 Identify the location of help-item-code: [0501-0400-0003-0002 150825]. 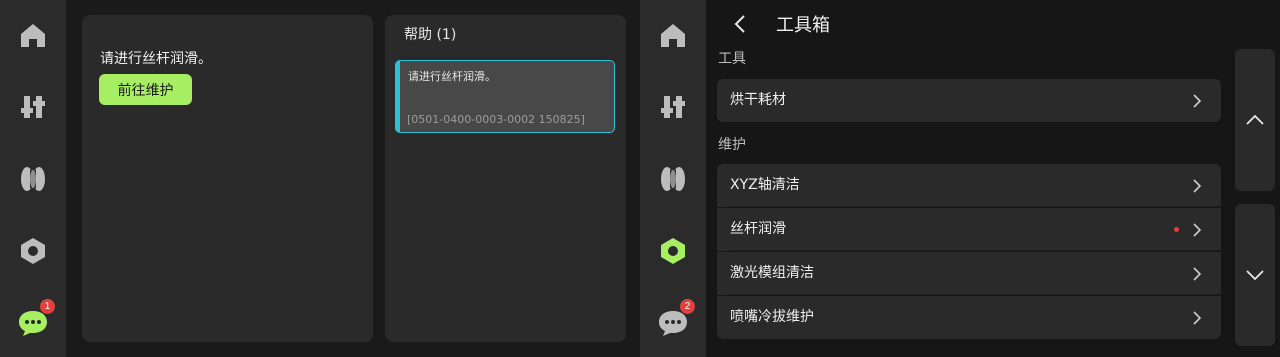
(496, 119).